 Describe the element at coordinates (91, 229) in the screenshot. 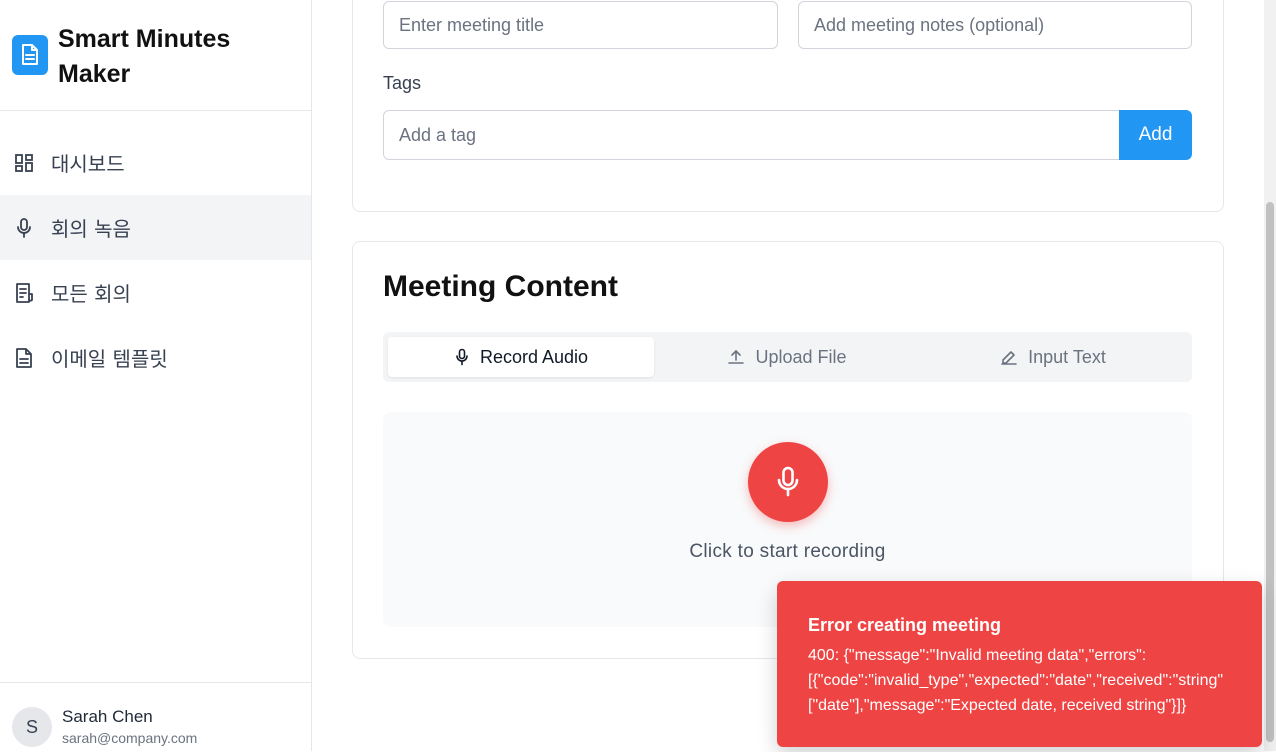

I see `sidebar-item-label: 회의 녹음` at that location.